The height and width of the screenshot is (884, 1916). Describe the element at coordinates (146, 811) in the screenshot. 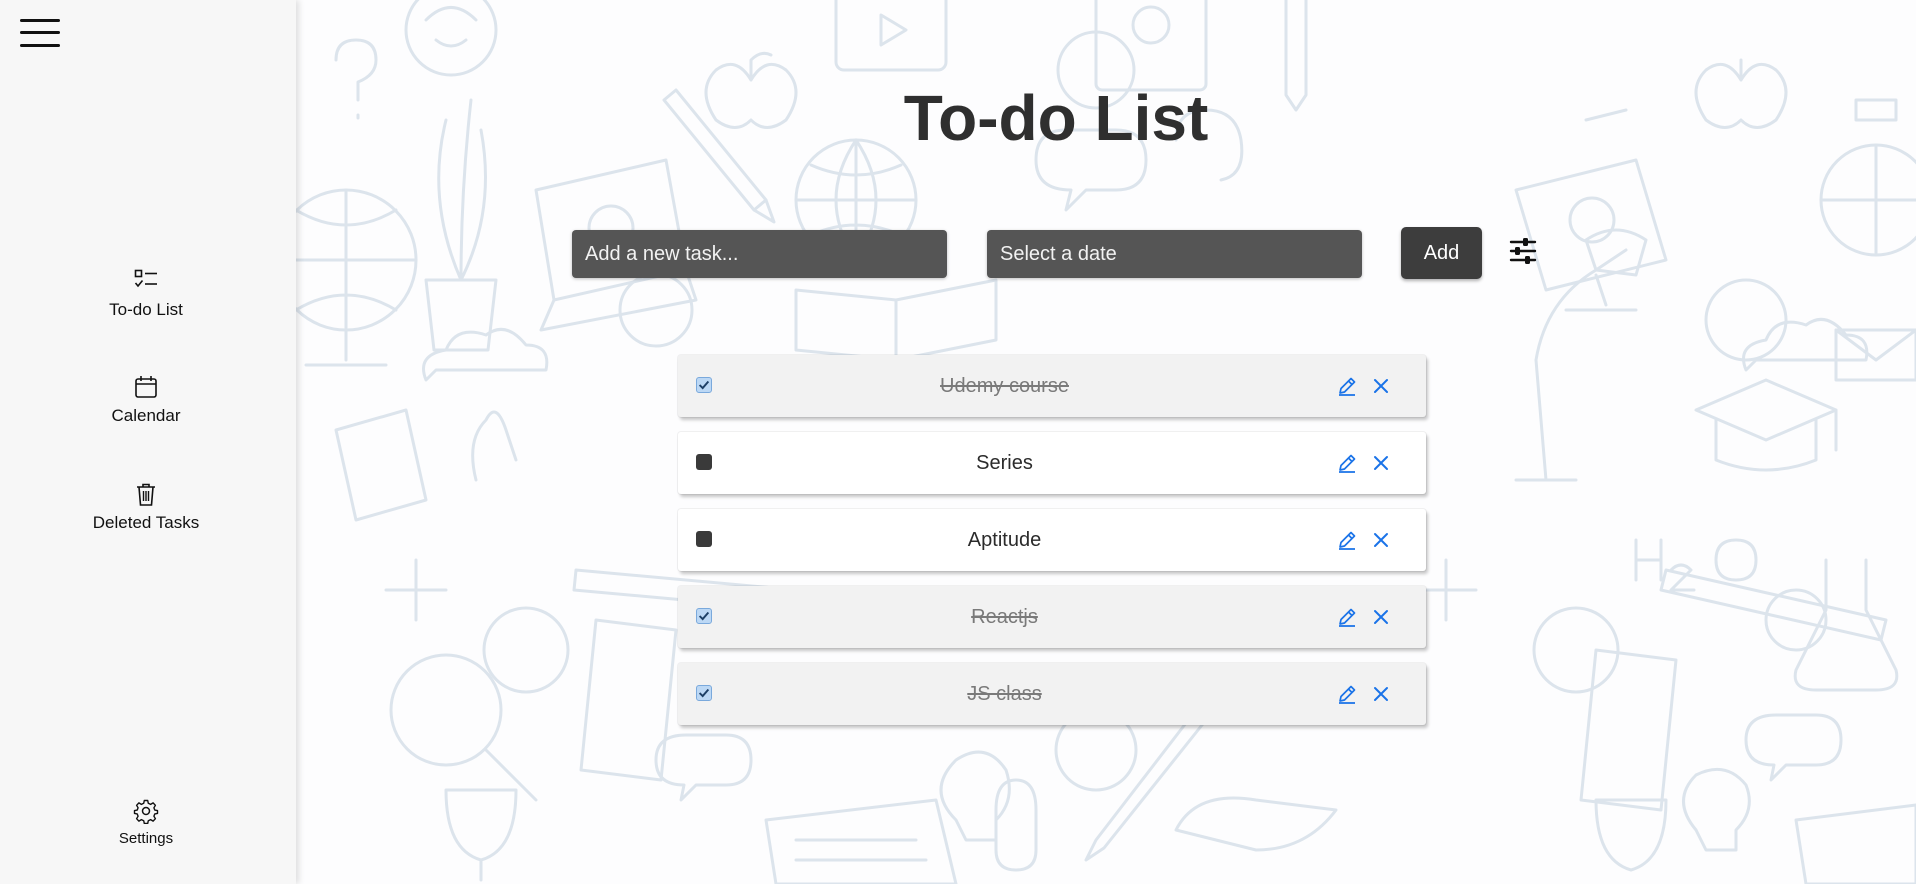

I see `gear-icon` at that location.